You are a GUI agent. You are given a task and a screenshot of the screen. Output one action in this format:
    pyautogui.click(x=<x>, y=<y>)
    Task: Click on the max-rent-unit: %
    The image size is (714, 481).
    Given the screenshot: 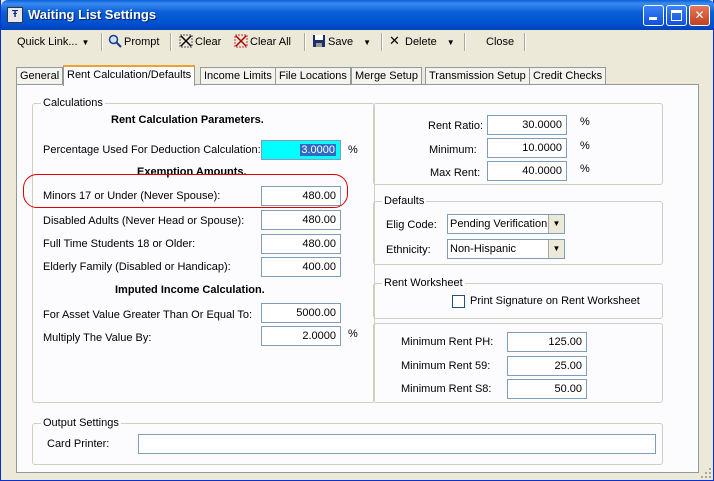 What is the action you would take?
    pyautogui.click(x=585, y=169)
    